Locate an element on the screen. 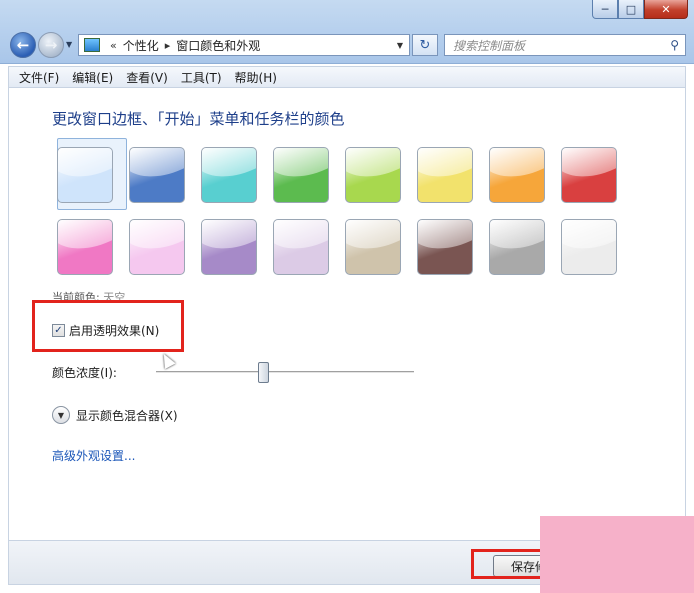 Image resolution: width=694 pixels, height=593 pixels. color-swatch-ruby is located at coordinates (589, 175).